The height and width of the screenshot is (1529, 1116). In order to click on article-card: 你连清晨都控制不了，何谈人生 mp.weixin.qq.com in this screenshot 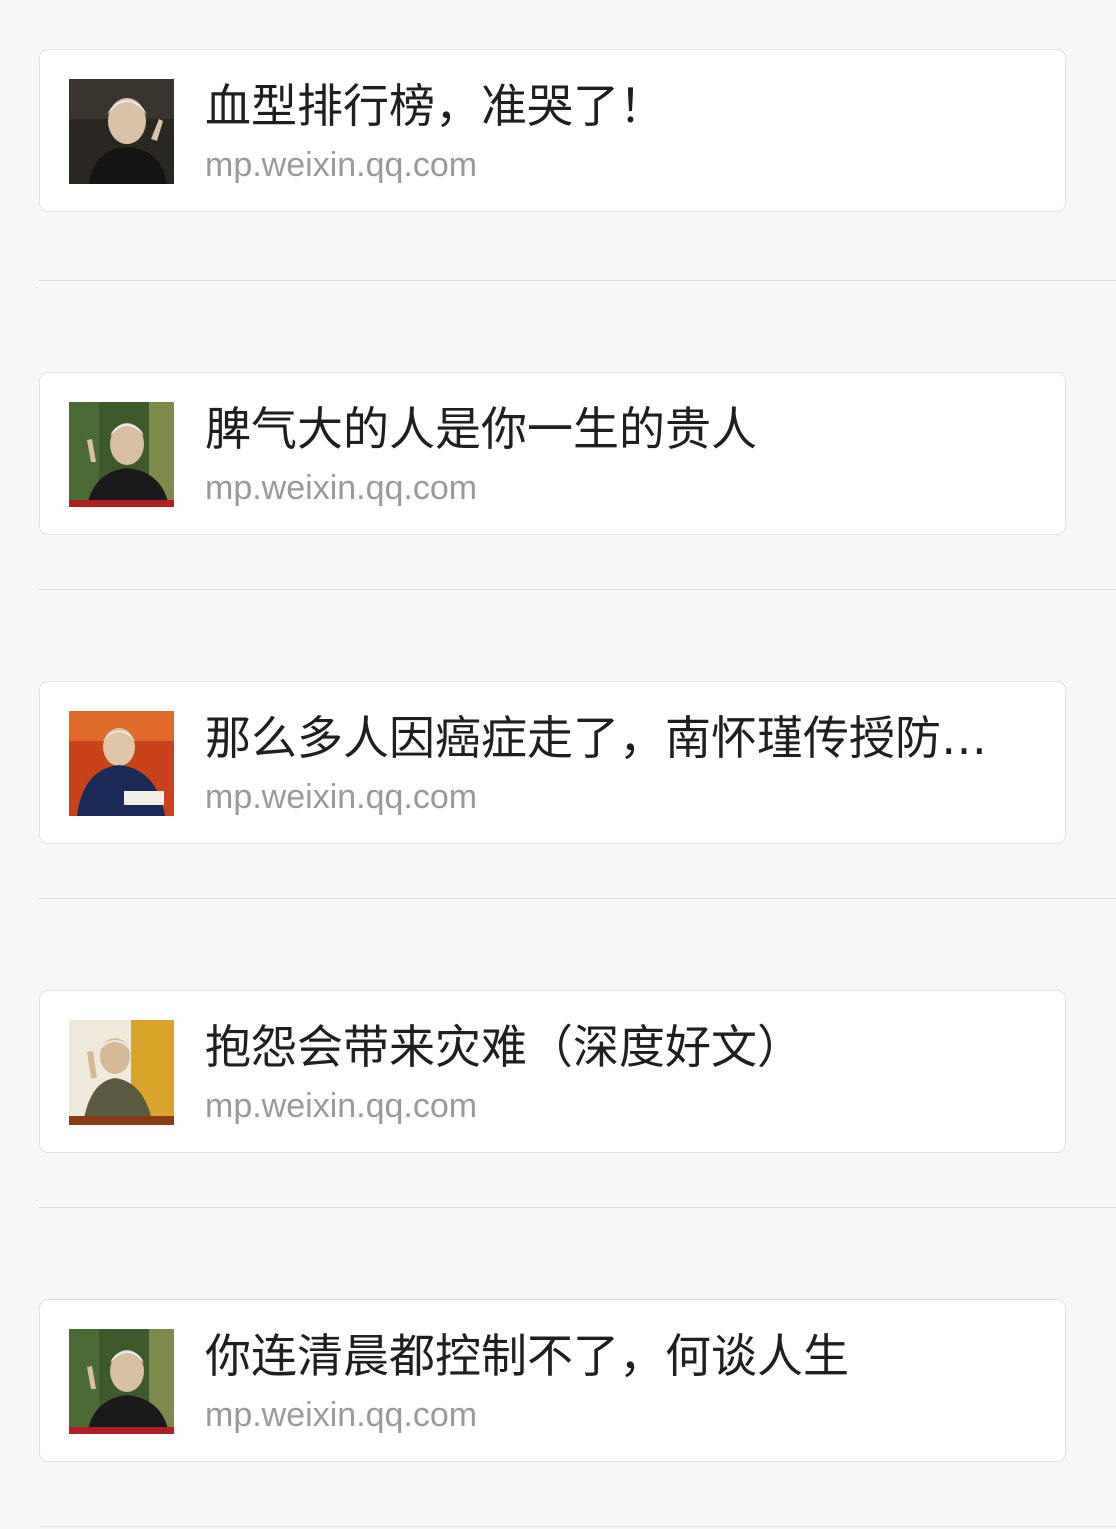, I will do `click(552, 1380)`.